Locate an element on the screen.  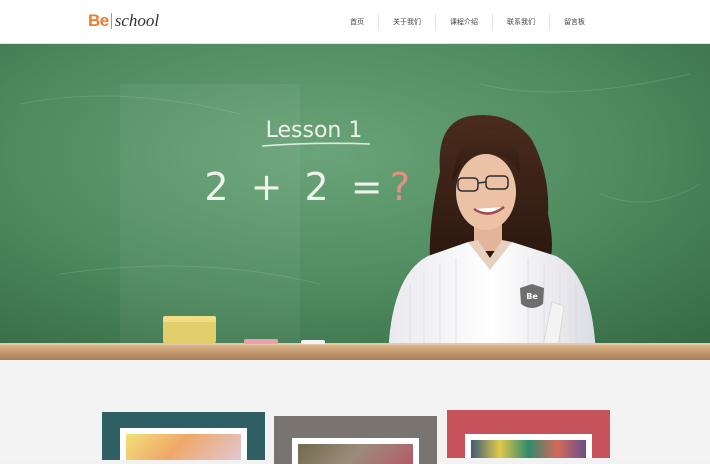
chalk-lesson-title: Lesson 1 is located at coordinates (314, 130).